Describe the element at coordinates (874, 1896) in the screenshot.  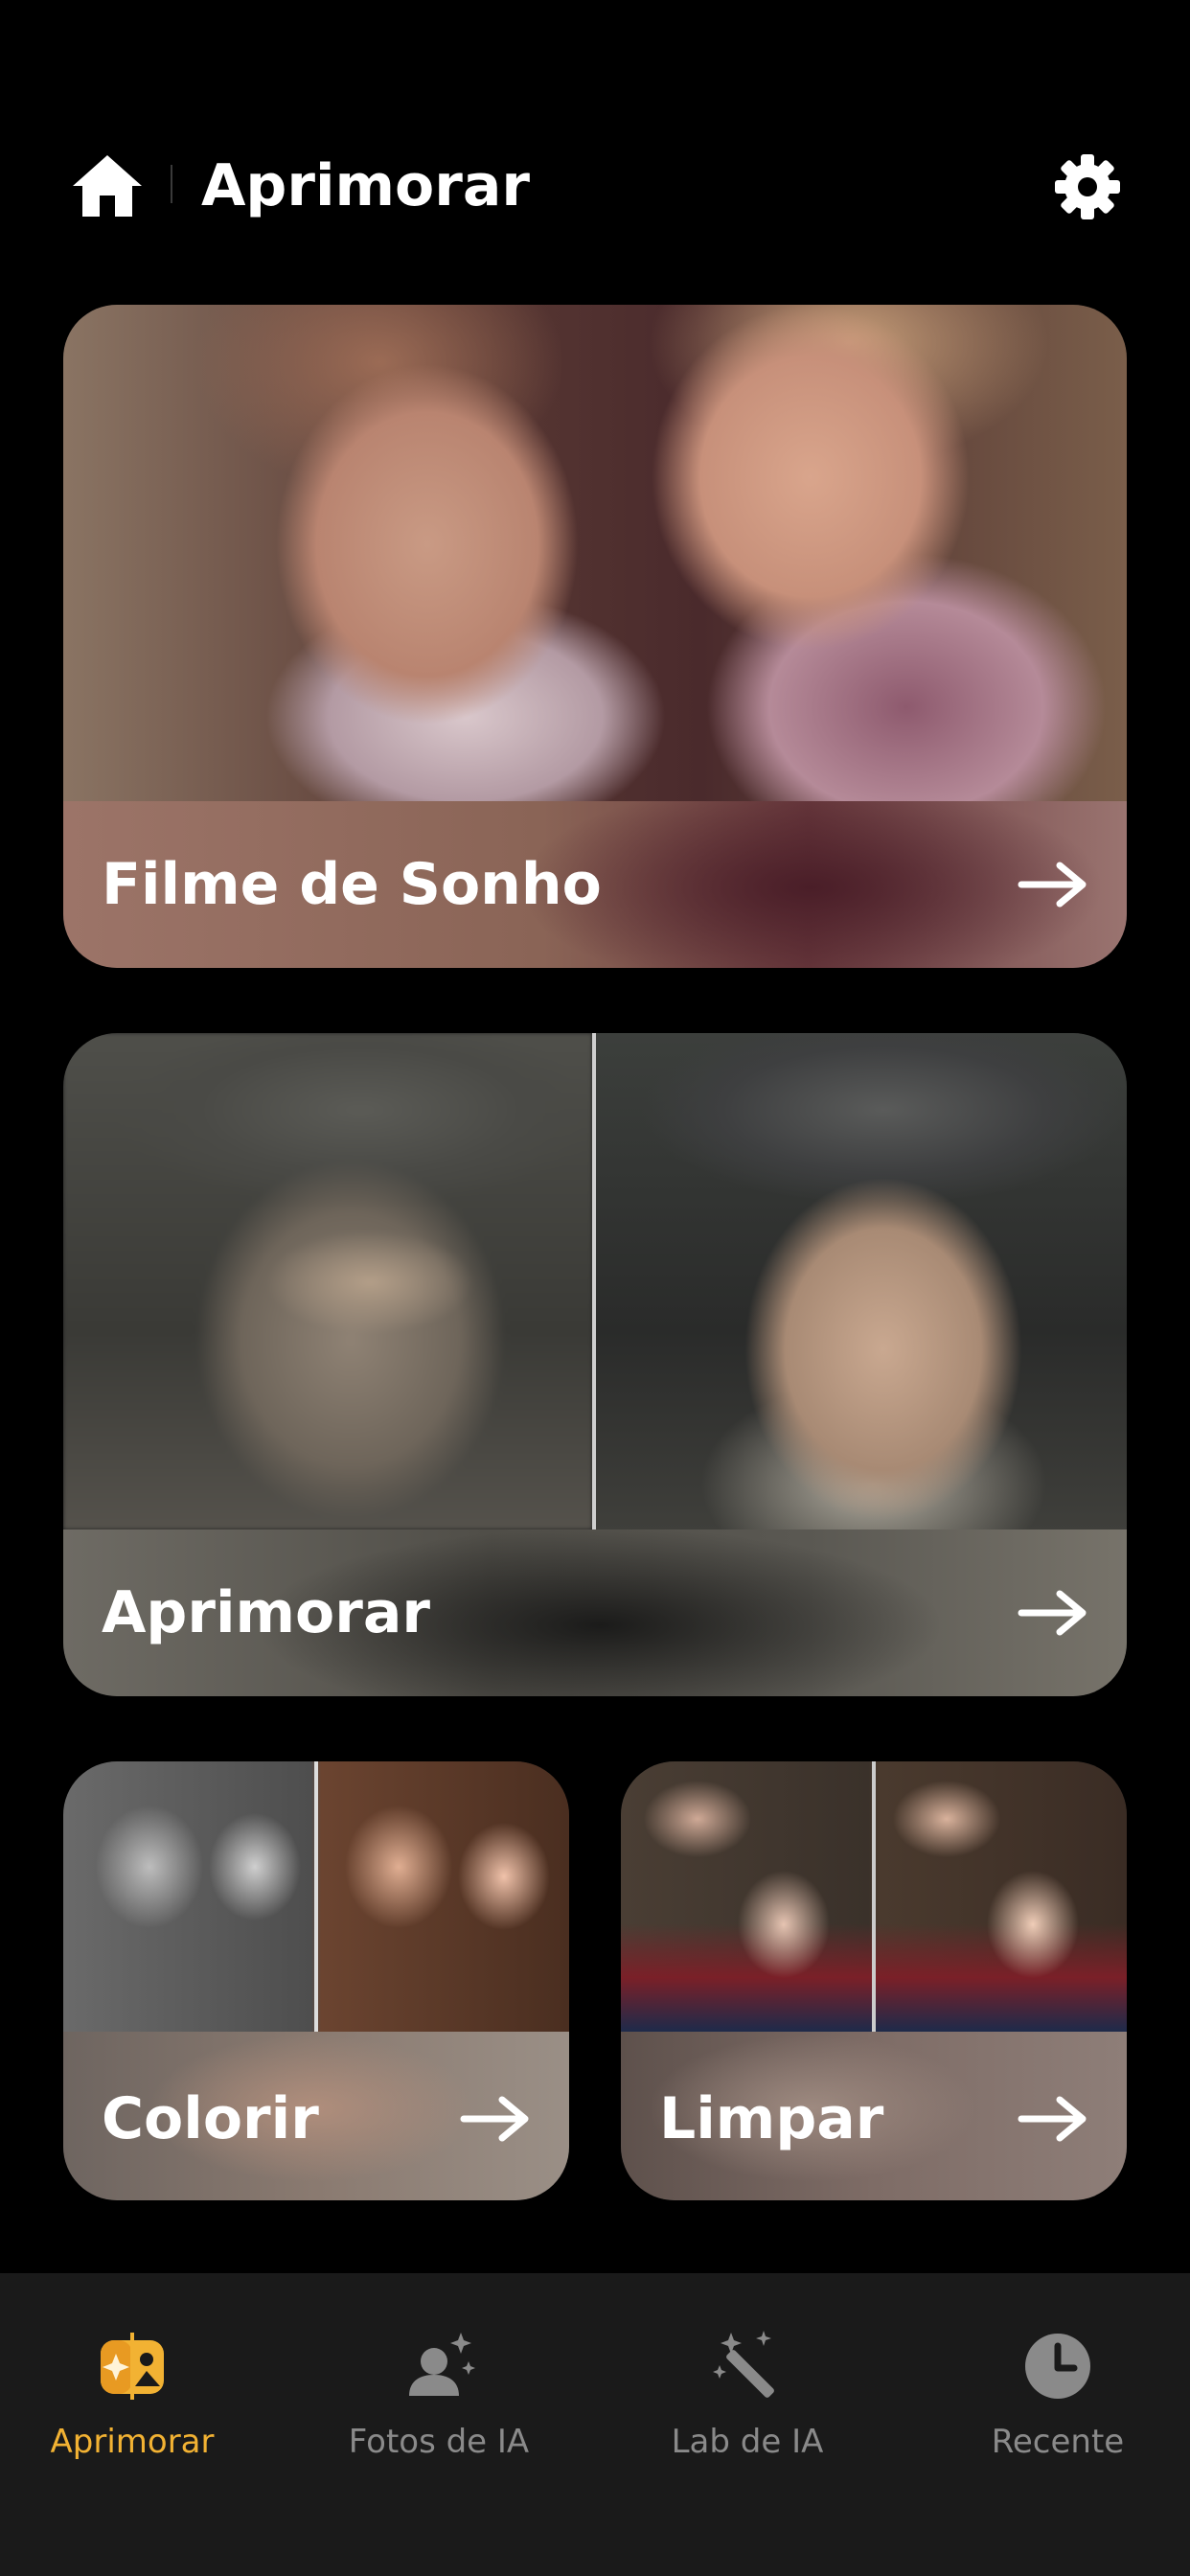
I see `clean-before-after-photo` at that location.